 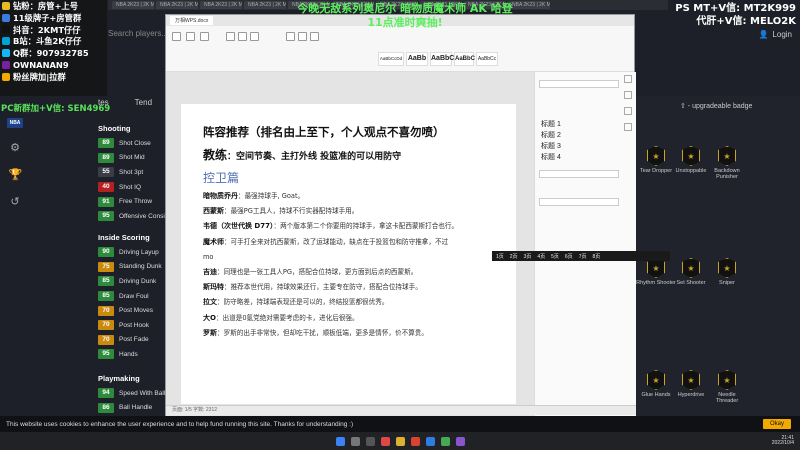 What do you see at coordinates (131, 187) in the screenshot?
I see `attribute-row: 40 Shot IQ` at bounding box center [131, 187].